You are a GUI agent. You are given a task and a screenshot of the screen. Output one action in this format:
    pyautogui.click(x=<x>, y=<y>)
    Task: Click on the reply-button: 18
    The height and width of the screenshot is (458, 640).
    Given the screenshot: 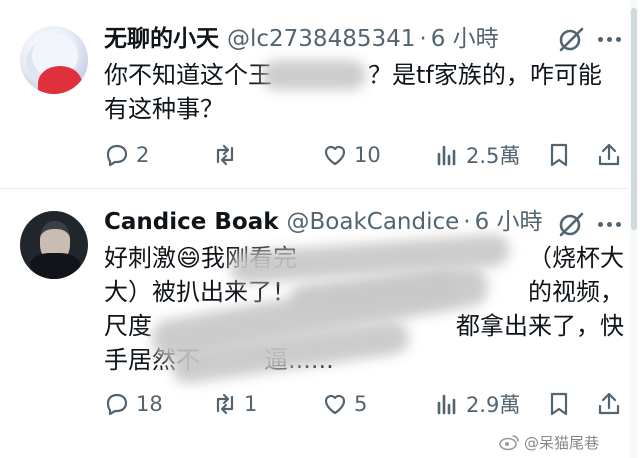 What is the action you would take?
    pyautogui.click(x=133, y=404)
    